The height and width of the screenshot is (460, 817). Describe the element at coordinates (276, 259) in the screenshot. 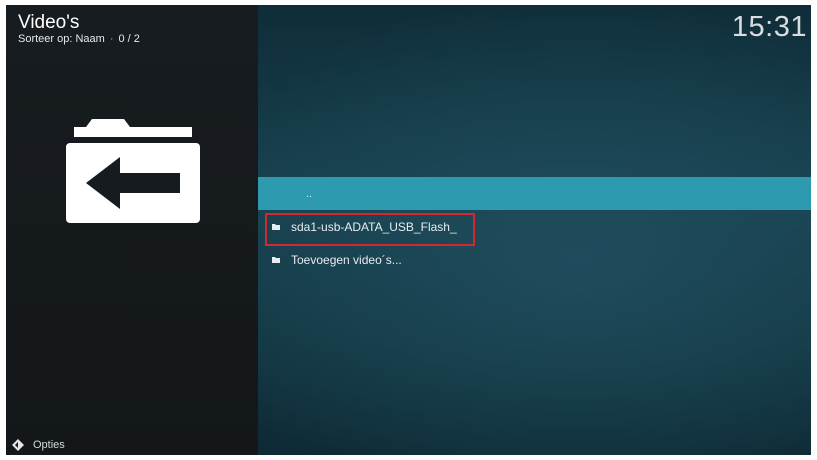

I see `folder-icon` at that location.